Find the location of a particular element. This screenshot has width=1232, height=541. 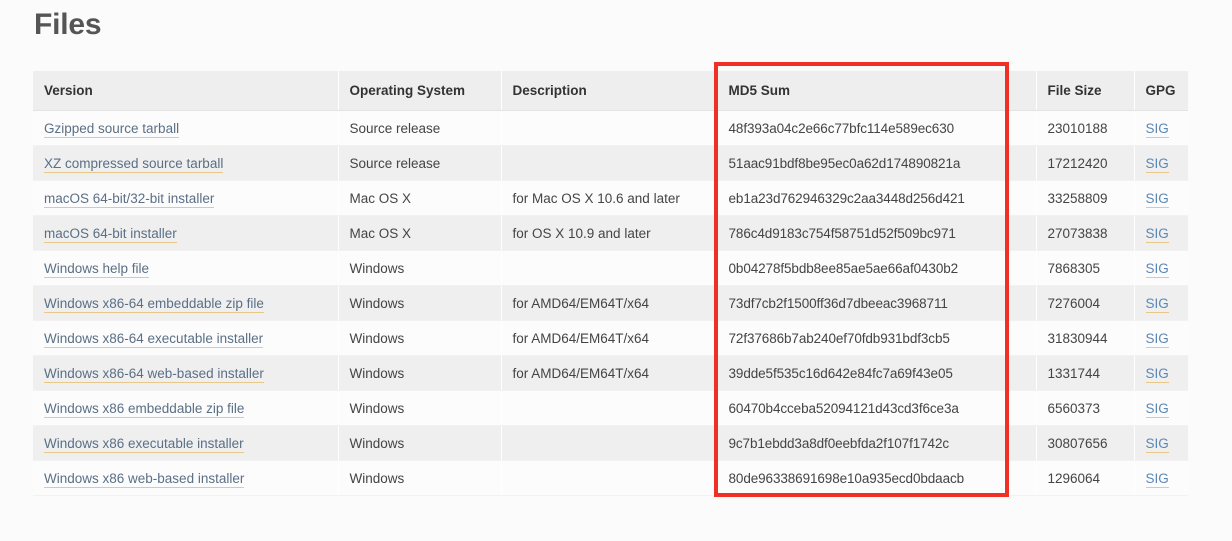

cell-version: Windows x86 executable installer is located at coordinates (186, 443).